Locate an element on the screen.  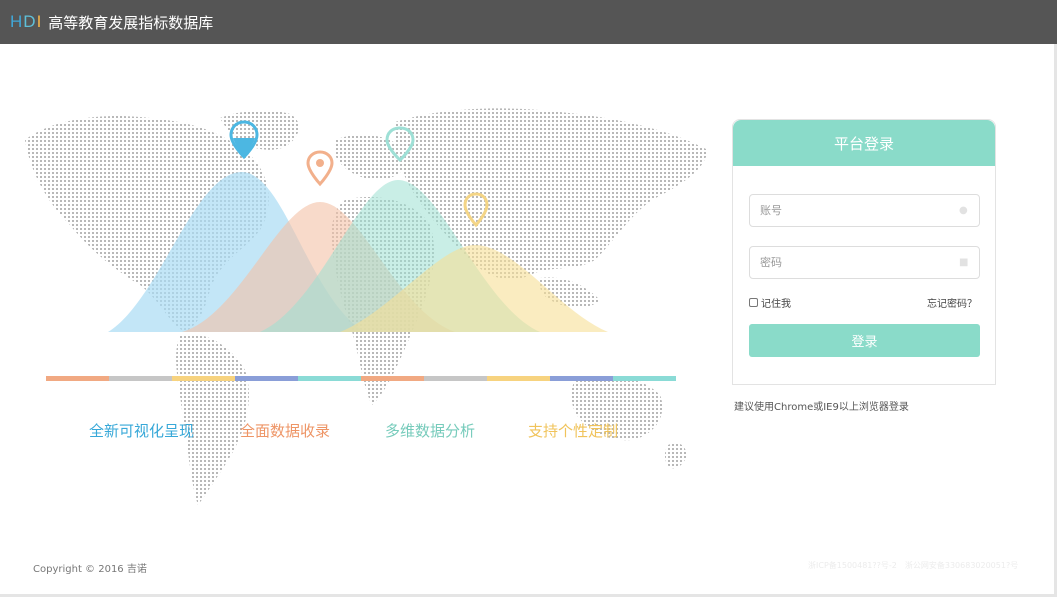
username-placeholder: 账号 is located at coordinates (771, 210).